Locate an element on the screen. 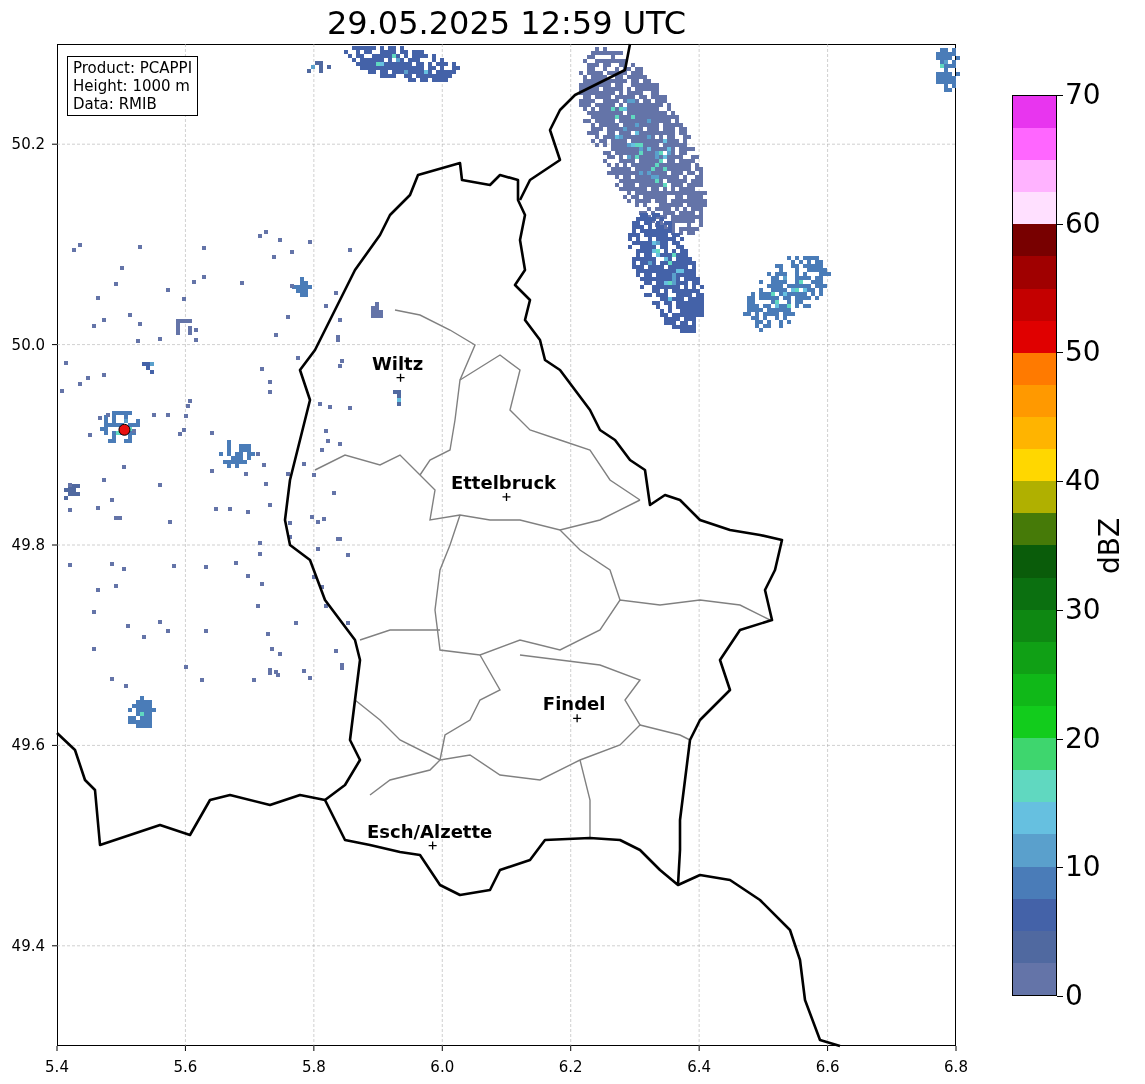 Image resolution: width=1145 pixels, height=1084 pixels. chart-title: 29.05.2025 12:59 UTC is located at coordinates (506, 22).